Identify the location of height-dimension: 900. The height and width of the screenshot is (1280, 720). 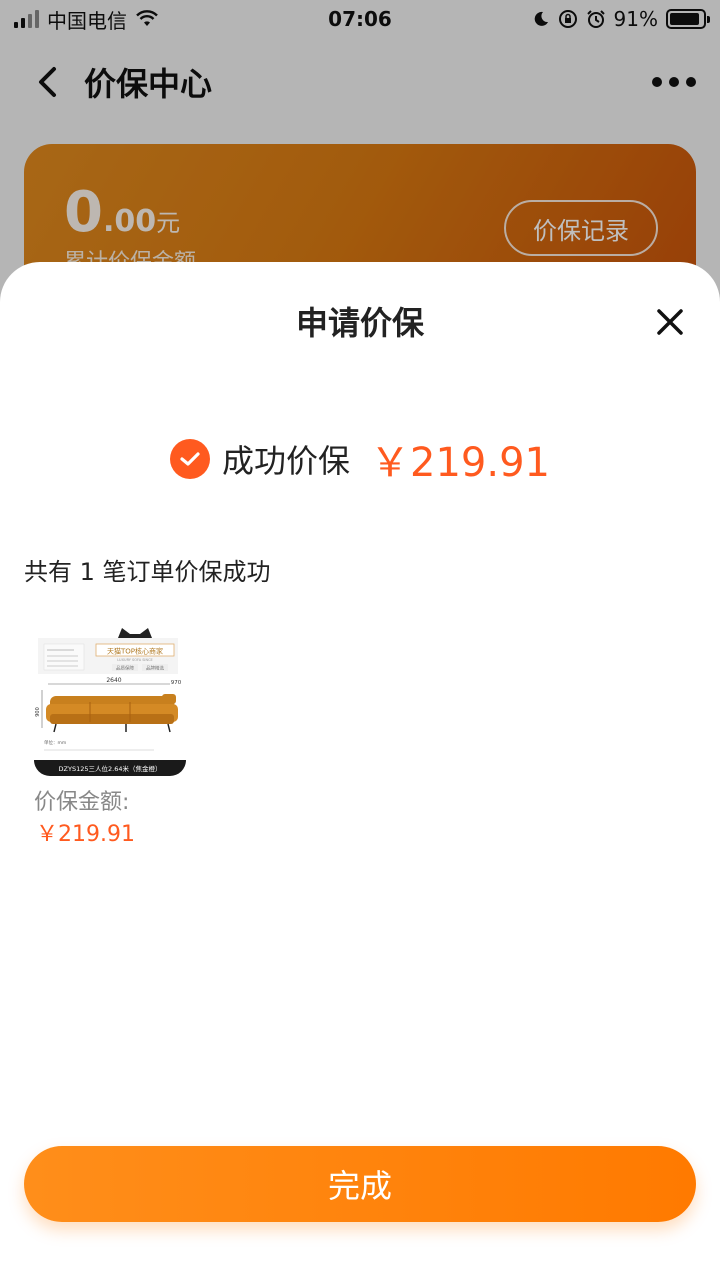
(38, 712).